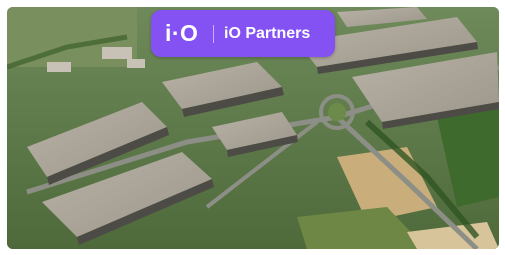  Describe the element at coordinates (213, 33) in the screenshot. I see `badge-divider` at that location.